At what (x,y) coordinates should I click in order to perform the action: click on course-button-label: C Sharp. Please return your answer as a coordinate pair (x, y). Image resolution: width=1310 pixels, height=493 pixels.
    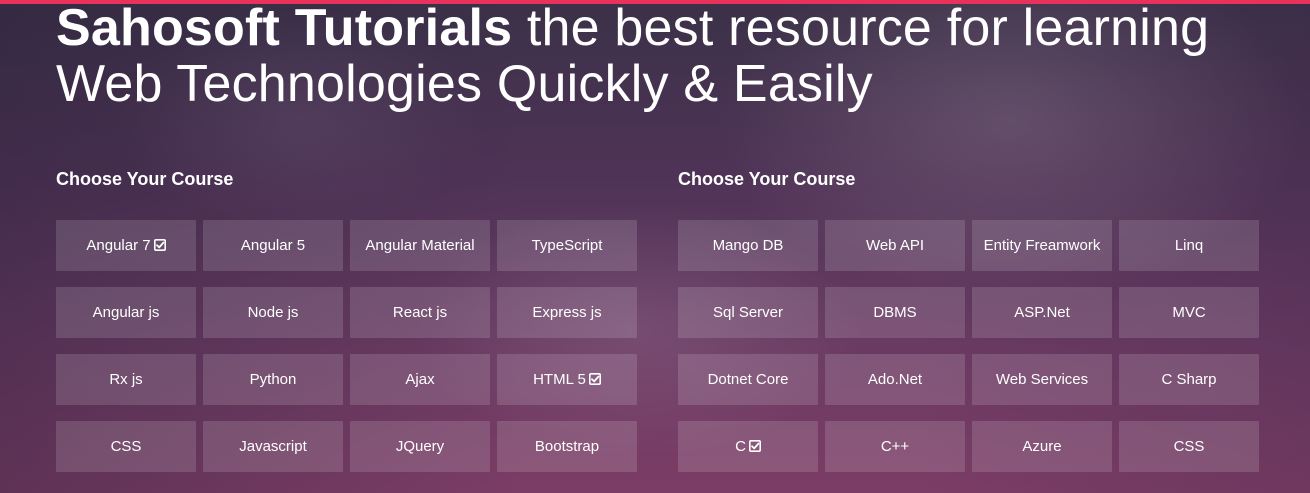
    Looking at the image, I should click on (1188, 380).